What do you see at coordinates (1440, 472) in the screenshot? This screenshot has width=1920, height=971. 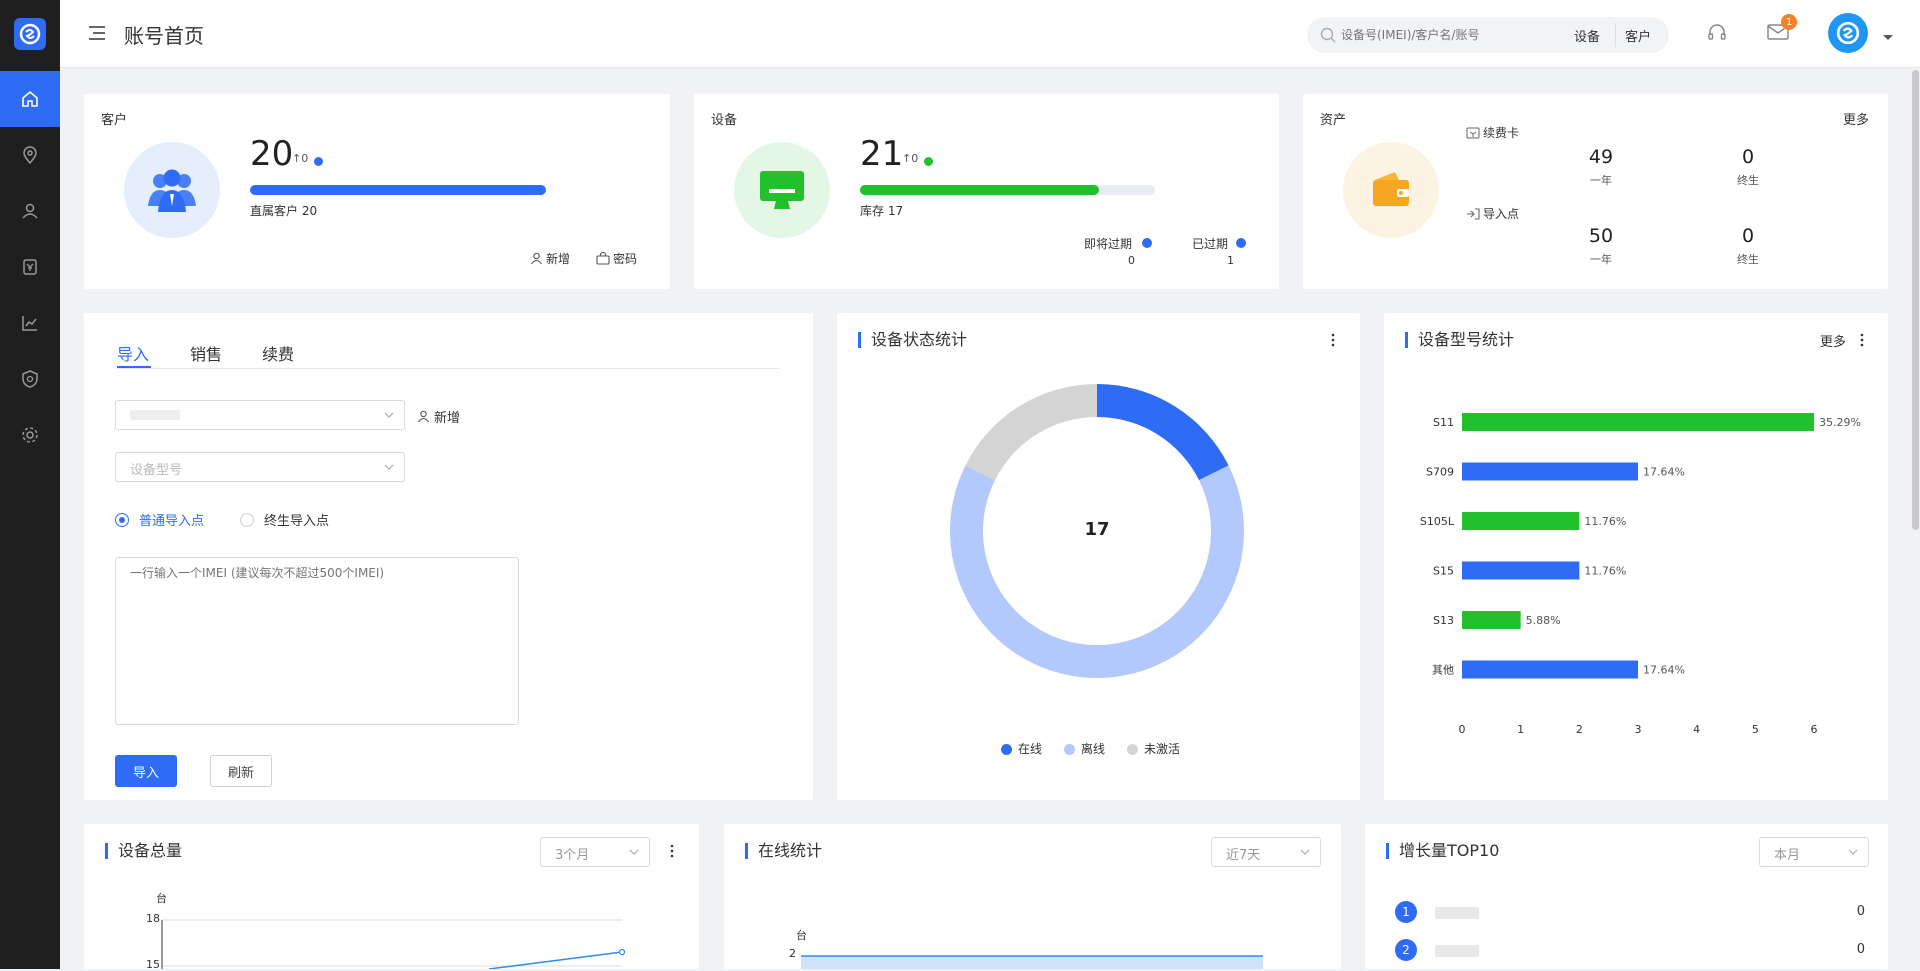 I see `category-label: S709` at bounding box center [1440, 472].